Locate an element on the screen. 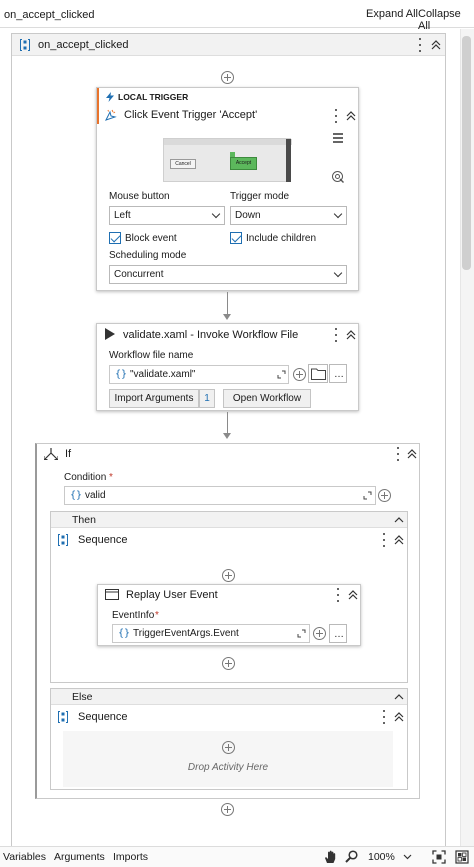 This screenshot has height=867, width=474. zoom-level: 100% is located at coordinates (381, 857).